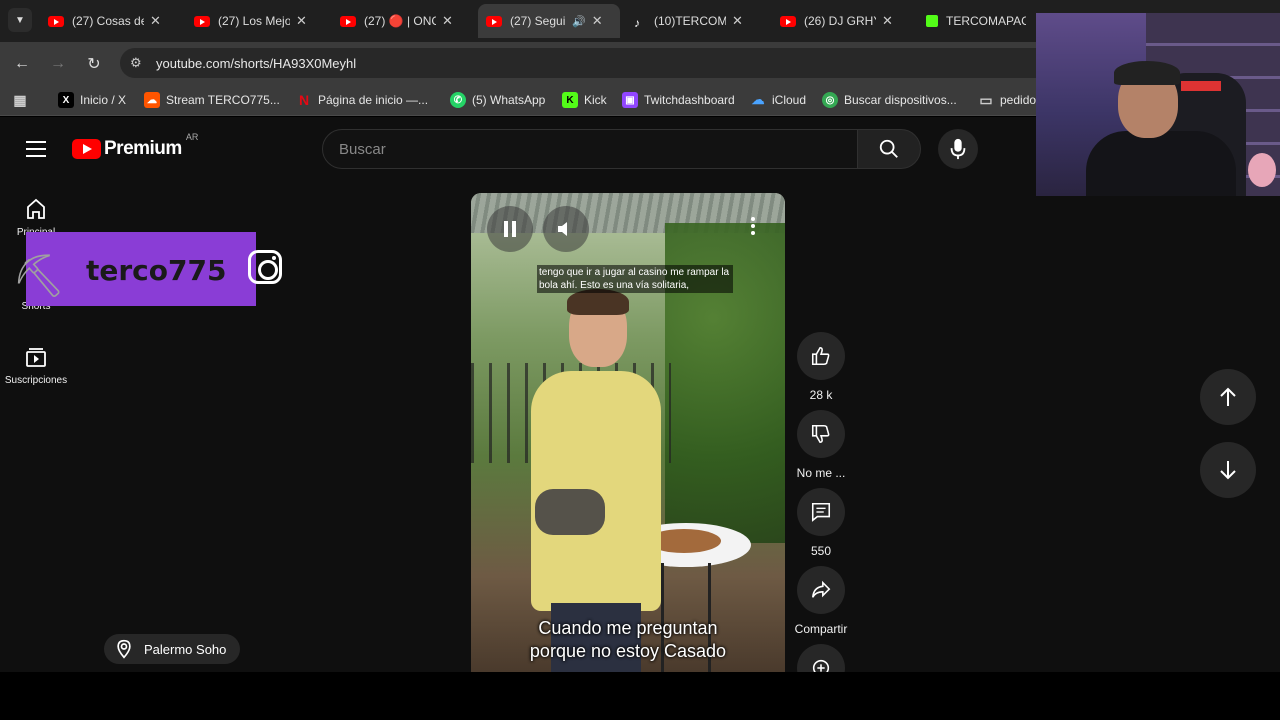 This screenshot has width=1280, height=720. I want to click on comments-button: 550, so click(821, 523).